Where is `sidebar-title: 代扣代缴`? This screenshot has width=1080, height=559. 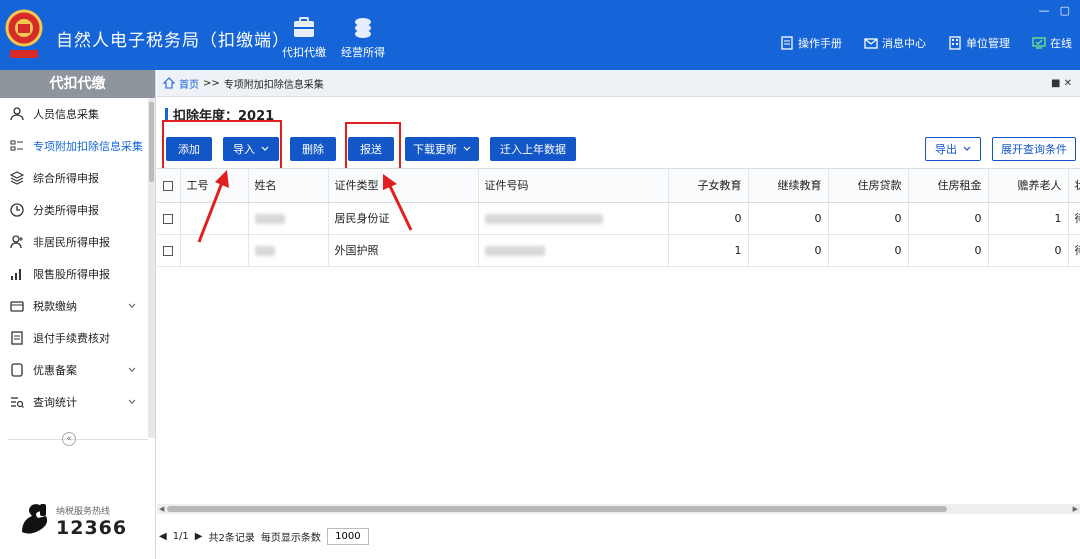
sidebar-title: 代扣代缴 is located at coordinates (77, 84).